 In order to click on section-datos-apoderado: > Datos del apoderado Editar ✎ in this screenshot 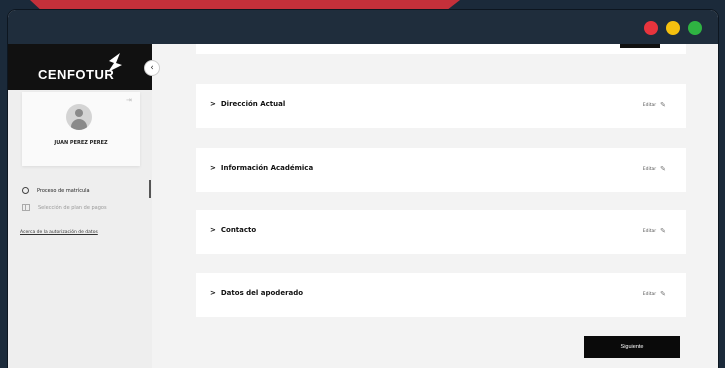, I will do `click(441, 295)`.